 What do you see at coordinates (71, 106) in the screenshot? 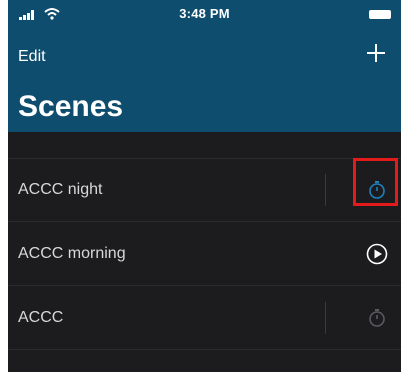
I see `page-title: Scenes` at bounding box center [71, 106].